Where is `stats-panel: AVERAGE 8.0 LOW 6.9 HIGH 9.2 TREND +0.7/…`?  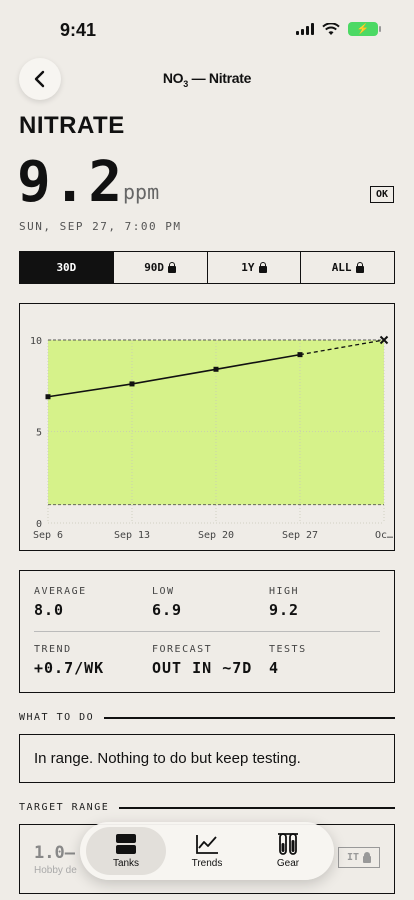 stats-panel: AVERAGE 8.0 LOW 6.9 HIGH 9.2 TREND +0.7/… is located at coordinates (207, 631).